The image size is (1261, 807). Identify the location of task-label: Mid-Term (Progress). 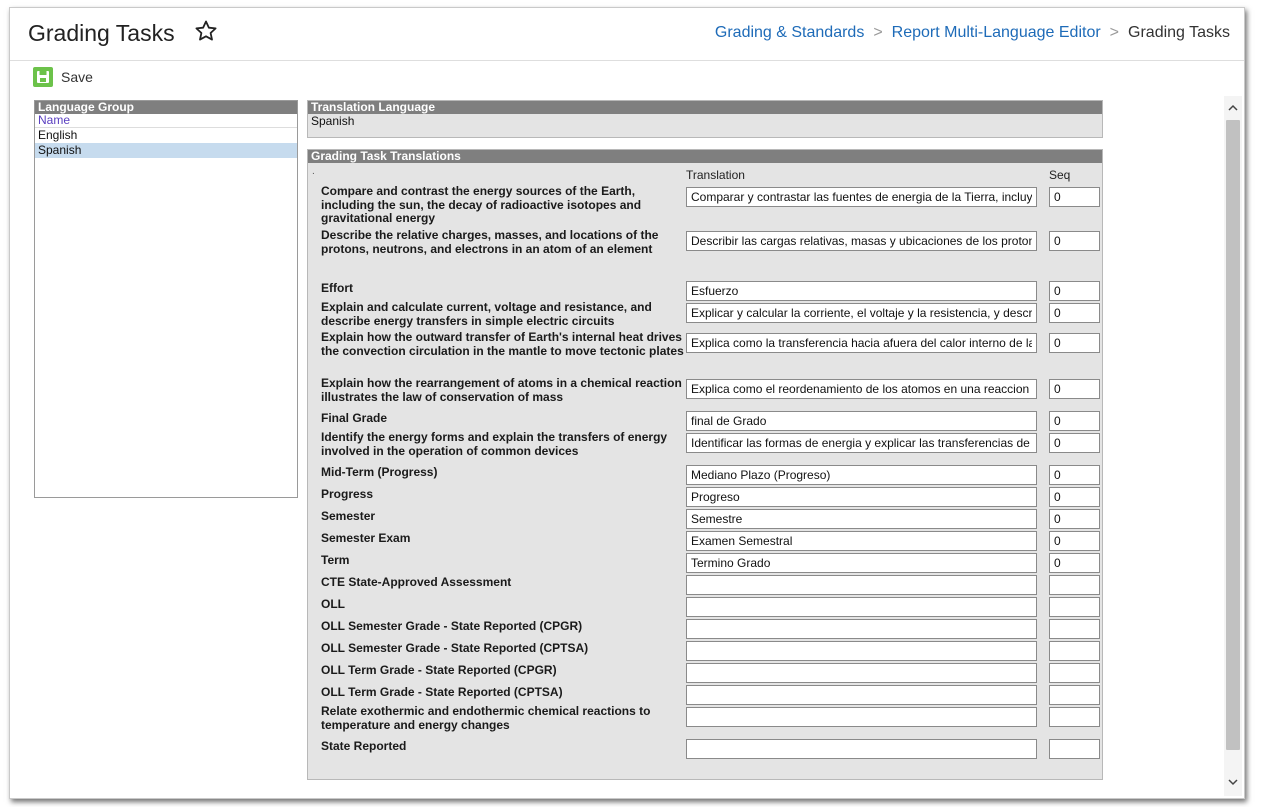
(379, 472).